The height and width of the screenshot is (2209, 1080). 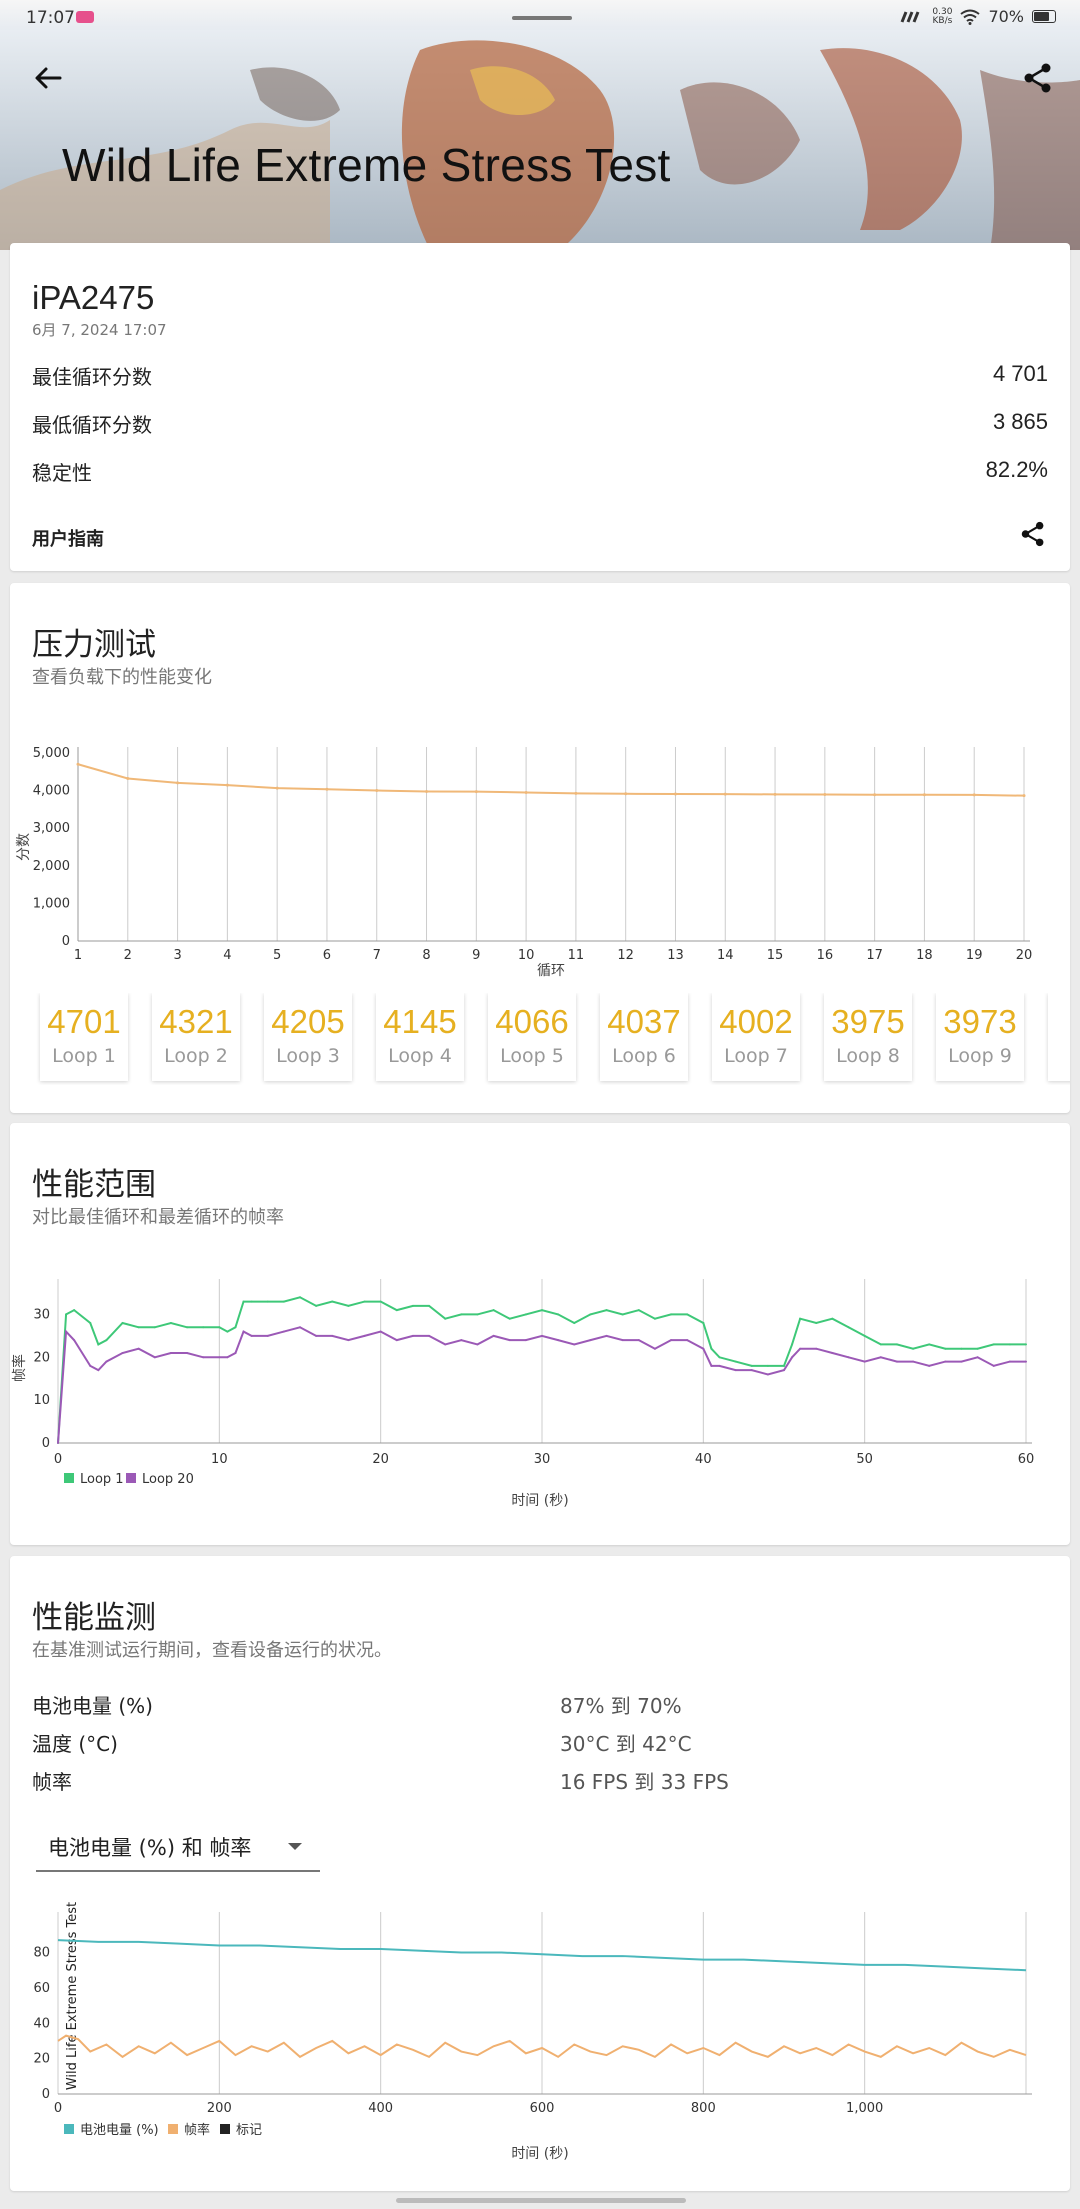 What do you see at coordinates (41, 1400) in the screenshot?
I see `y-tick-label: 10` at bounding box center [41, 1400].